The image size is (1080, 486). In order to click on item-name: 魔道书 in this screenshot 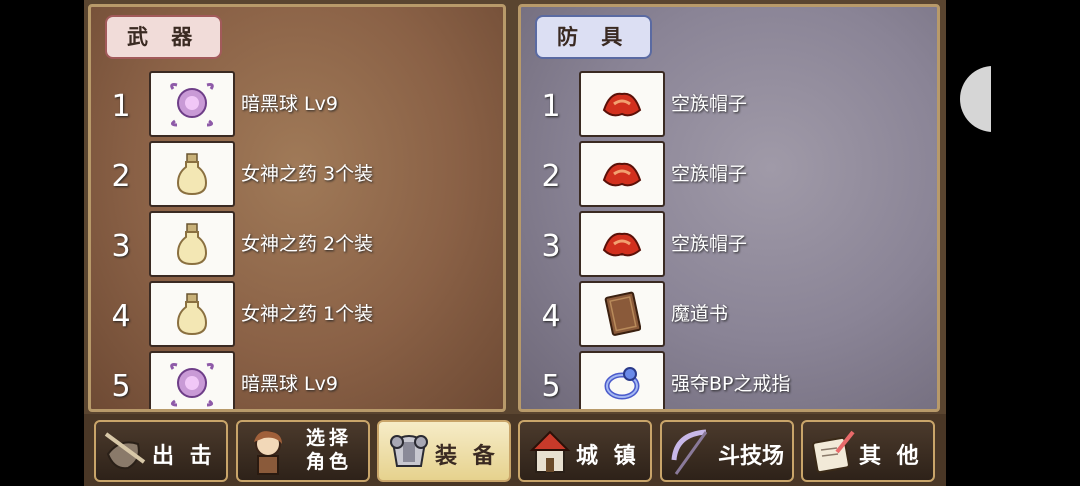, I will do `click(700, 314)`.